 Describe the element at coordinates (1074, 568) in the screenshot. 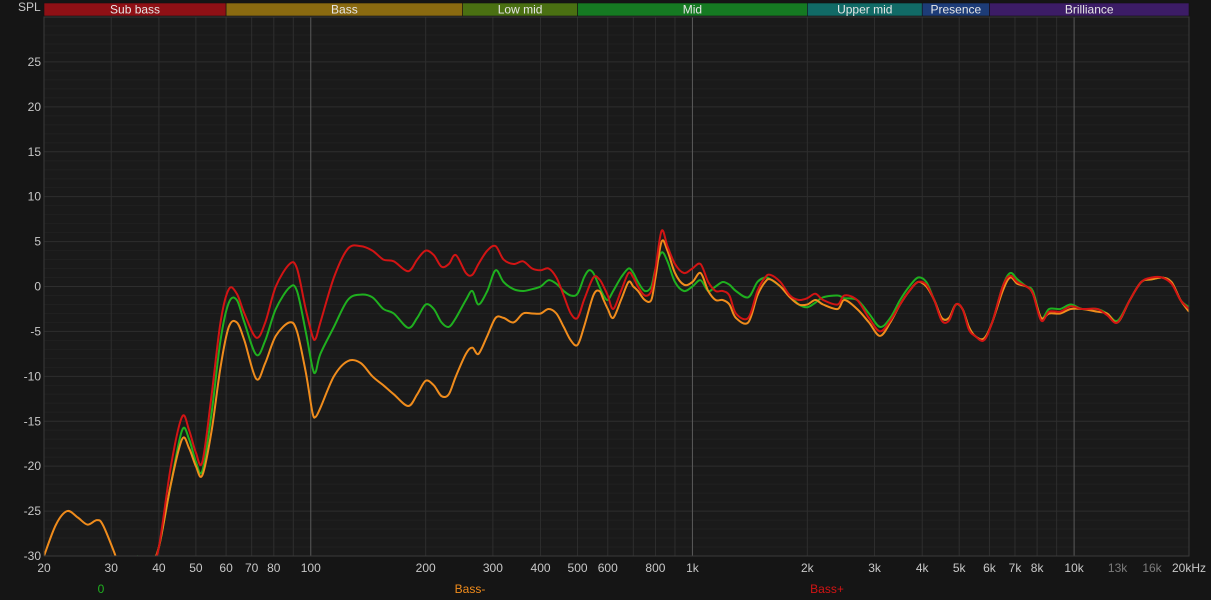

I see `x-tick-label: 10k` at that location.